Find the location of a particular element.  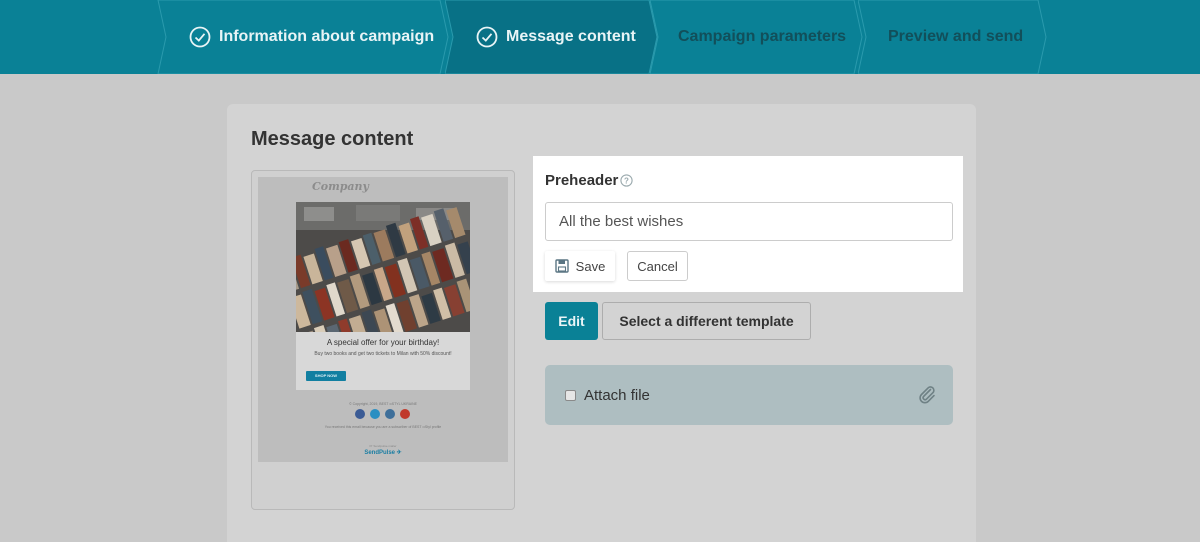

preheader-input is located at coordinates (749, 221).